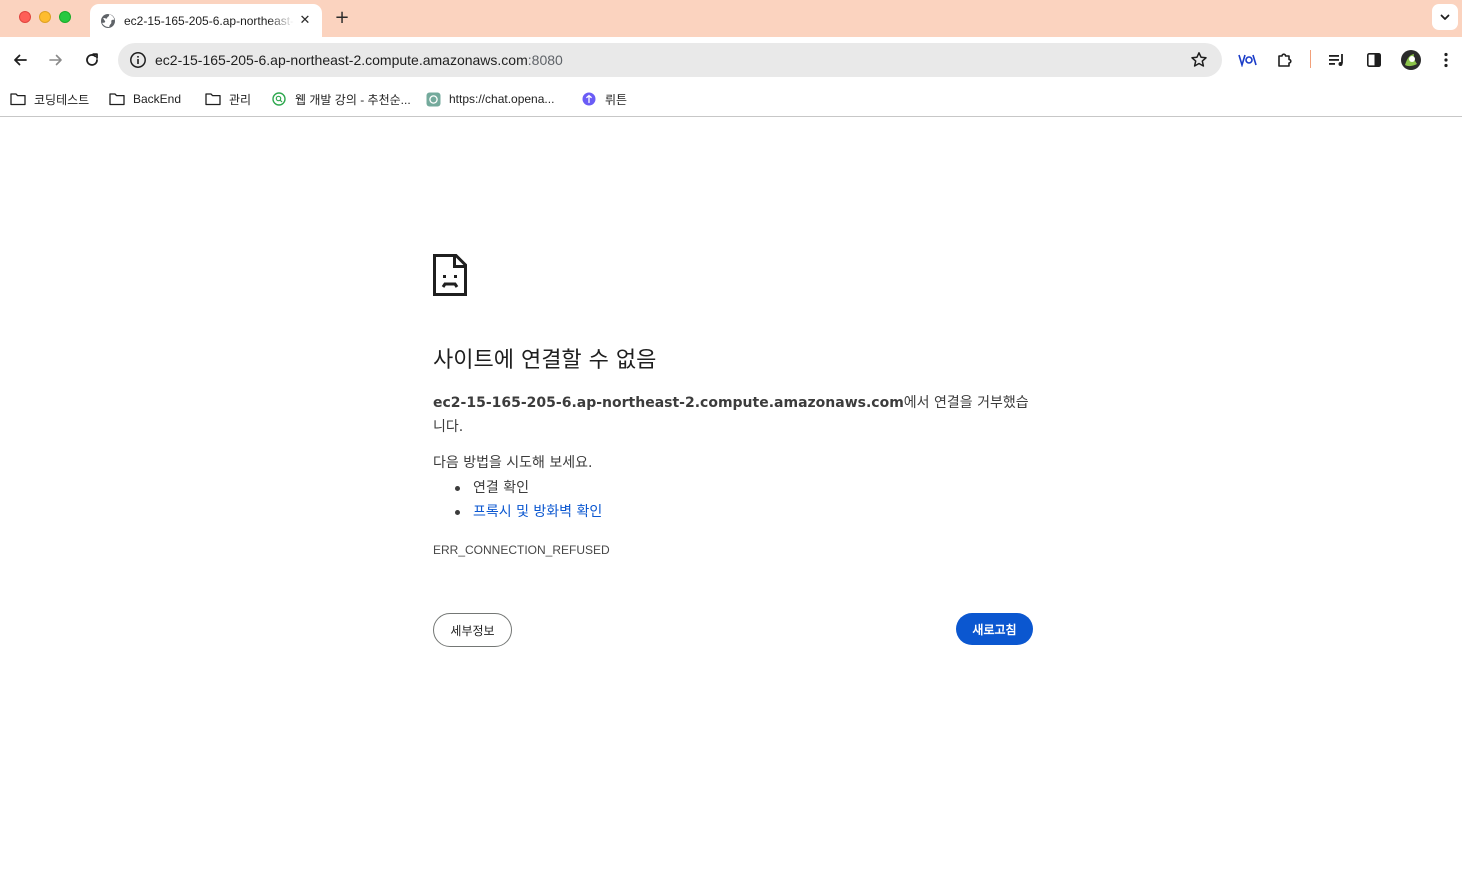 This screenshot has height=872, width=1462. I want to click on chevron-down-icon, so click(1445, 17).